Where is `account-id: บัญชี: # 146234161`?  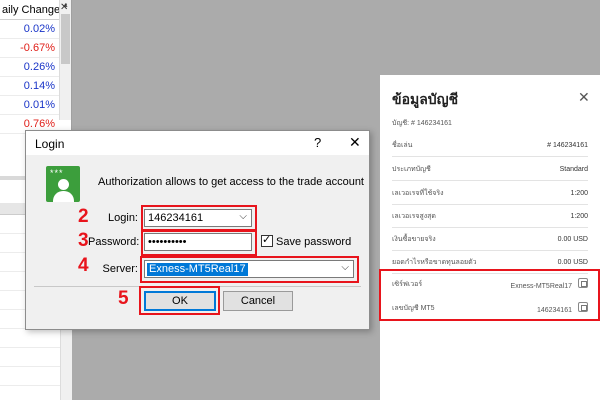
account-id: บัญชี: # 146234161 is located at coordinates (422, 123).